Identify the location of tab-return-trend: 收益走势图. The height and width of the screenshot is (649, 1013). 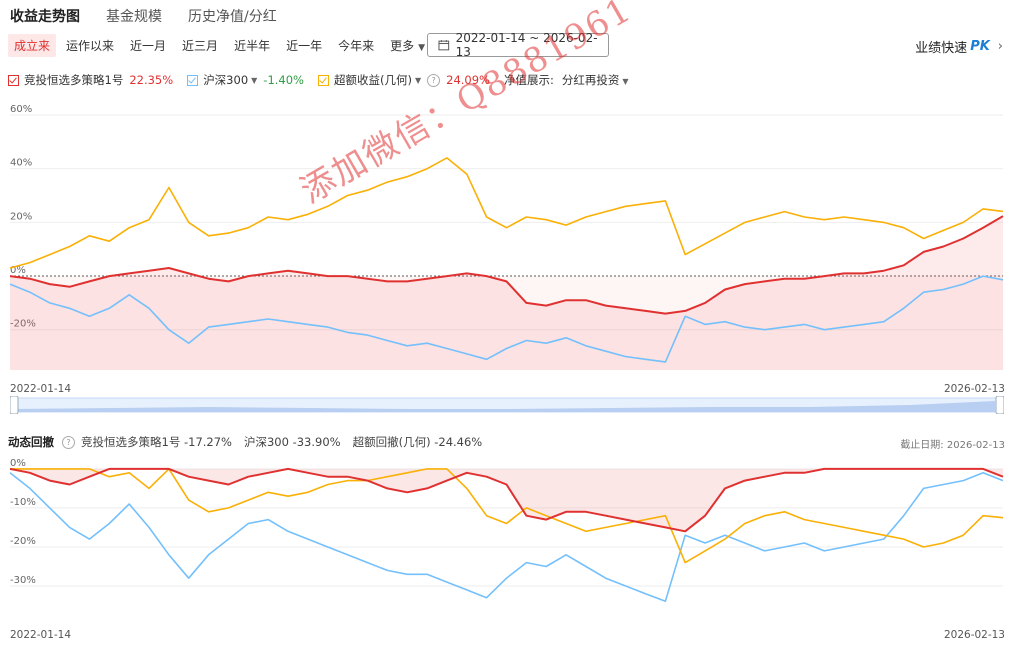
(45, 16).